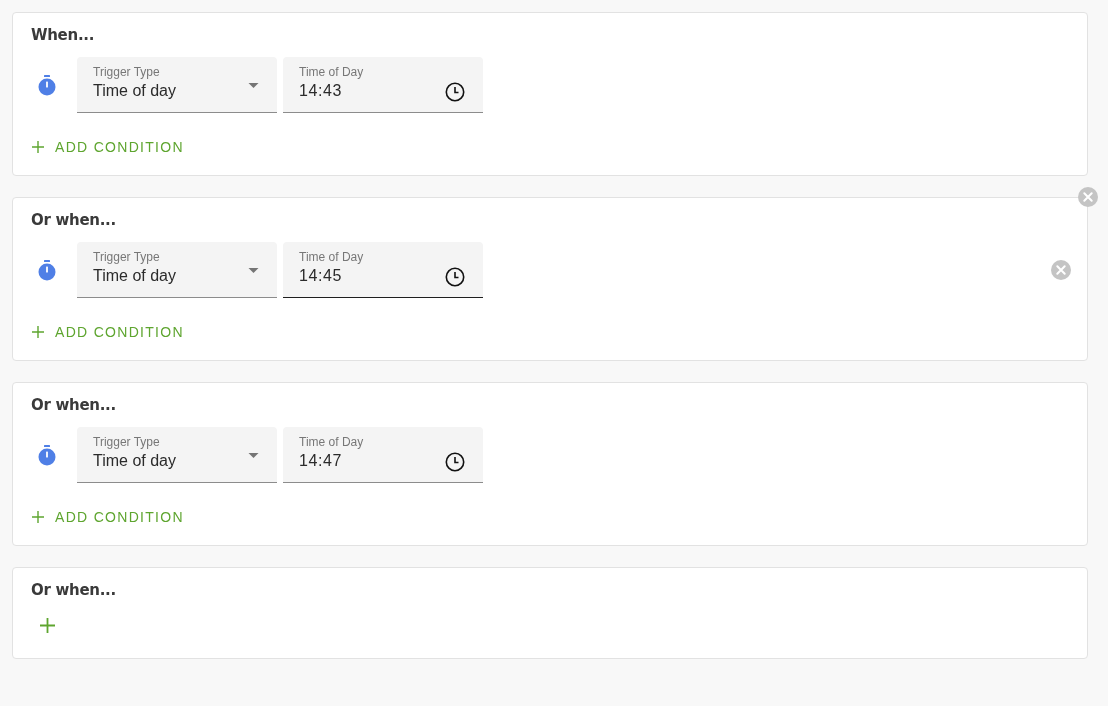  Describe the element at coordinates (383, 455) in the screenshot. I see `time-field: Time of Day 14:47` at that location.